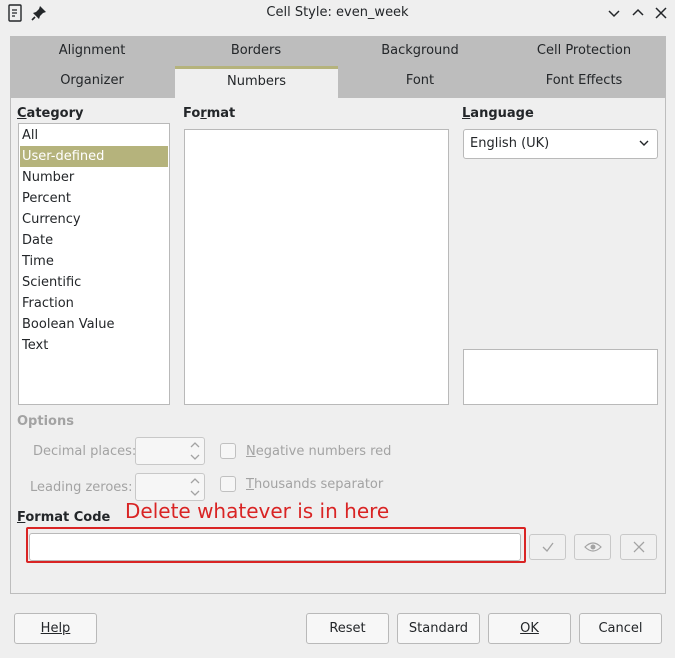 The image size is (675, 658). What do you see at coordinates (256, 82) in the screenshot?
I see `tab-numbers: Numbers` at bounding box center [256, 82].